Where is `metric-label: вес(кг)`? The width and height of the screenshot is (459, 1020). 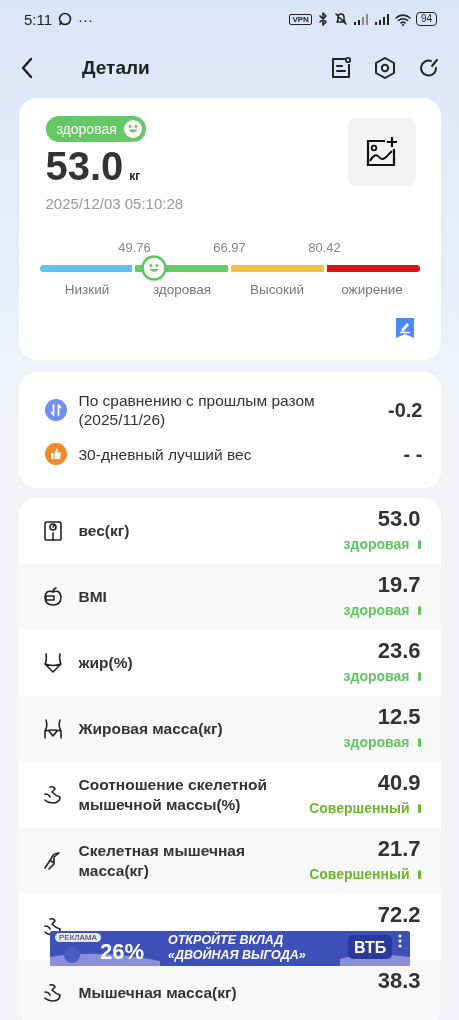 metric-label: вес(кг) is located at coordinates (104, 531).